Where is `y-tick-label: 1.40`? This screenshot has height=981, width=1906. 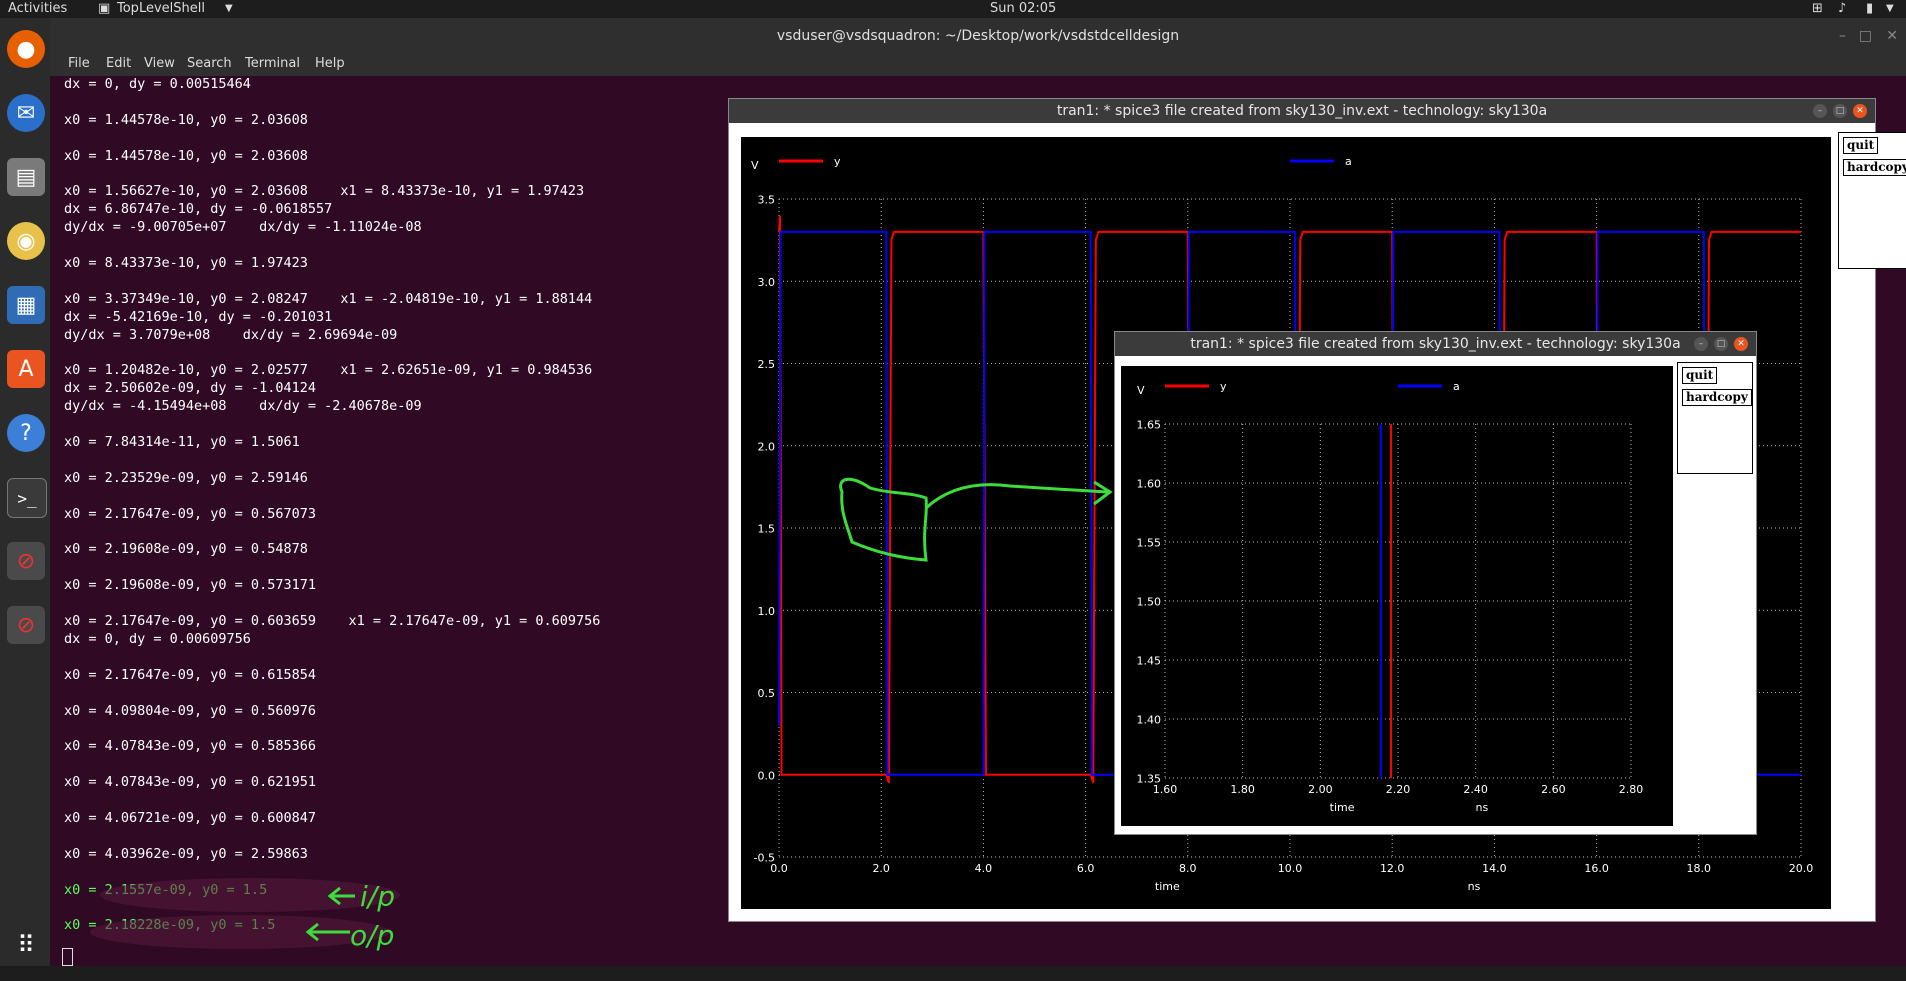 y-tick-label: 1.40 is located at coordinates (1149, 720).